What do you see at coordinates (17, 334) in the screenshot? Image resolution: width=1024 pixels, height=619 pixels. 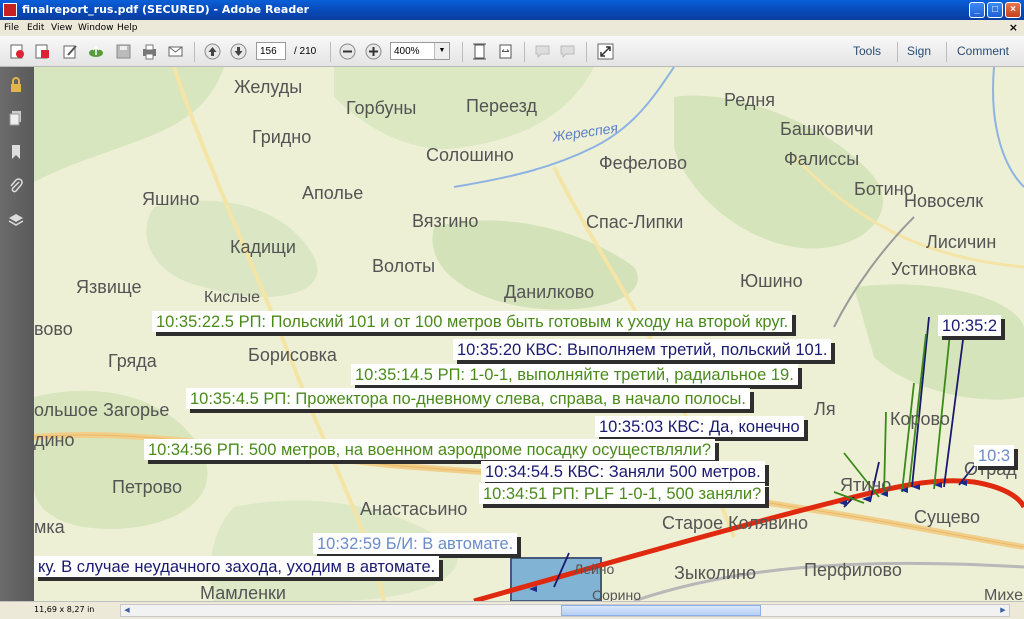 I see `navigation-pane` at bounding box center [17, 334].